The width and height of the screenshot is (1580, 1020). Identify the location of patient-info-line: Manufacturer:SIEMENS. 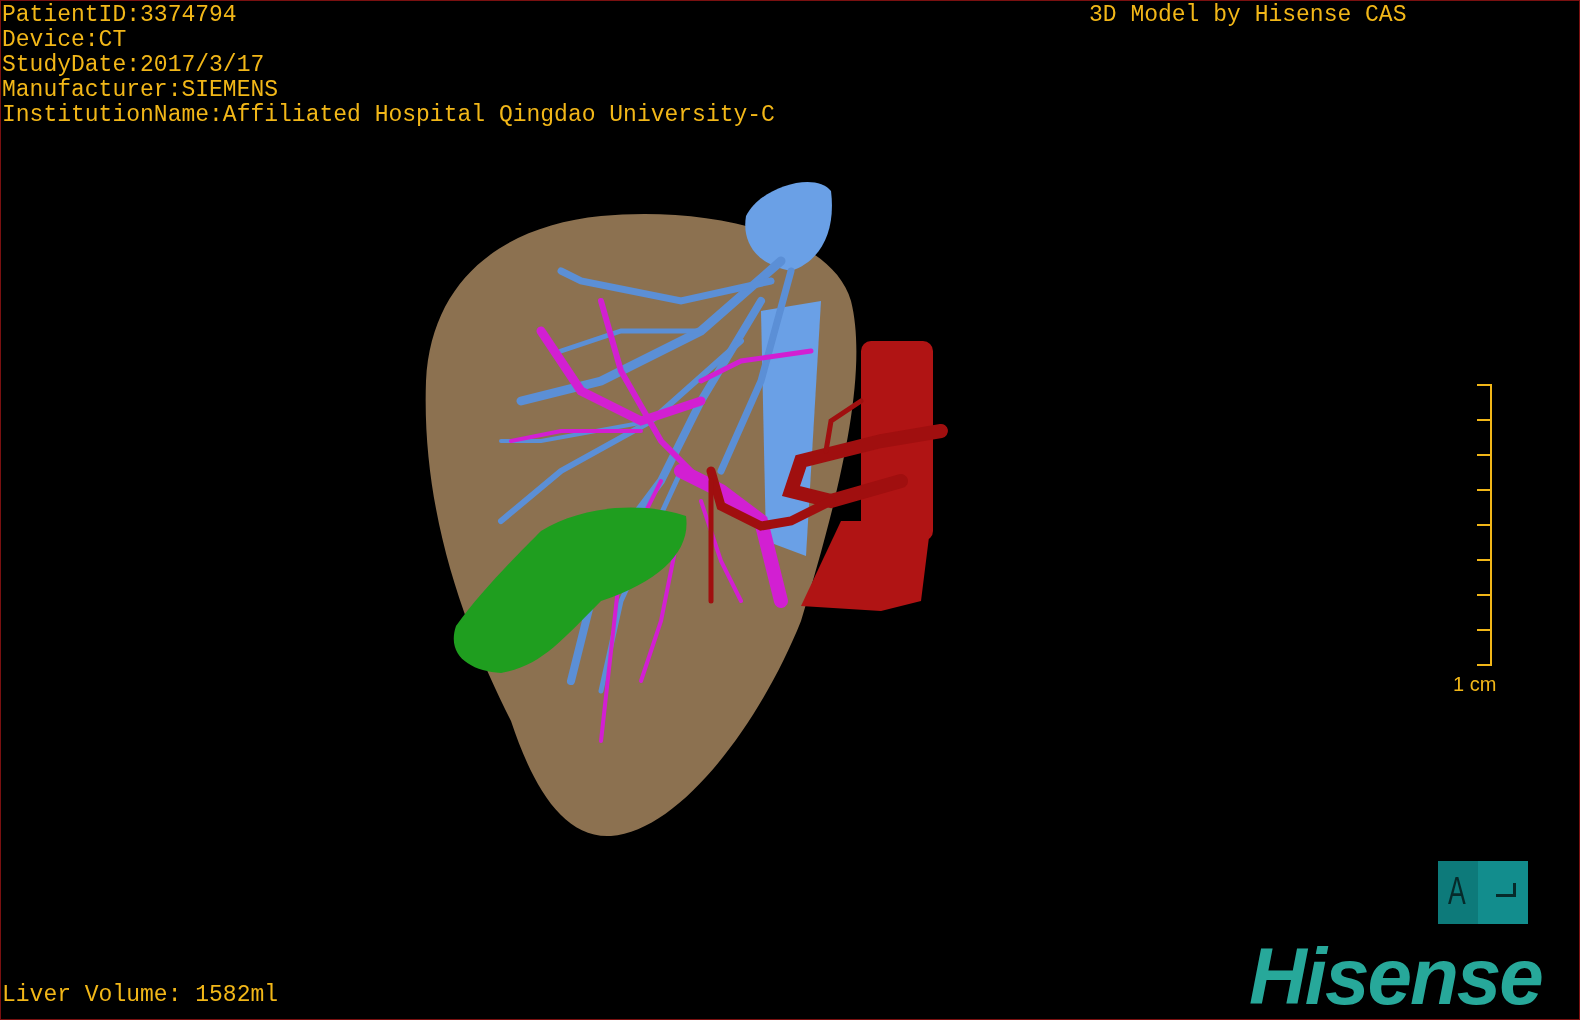
(141, 90).